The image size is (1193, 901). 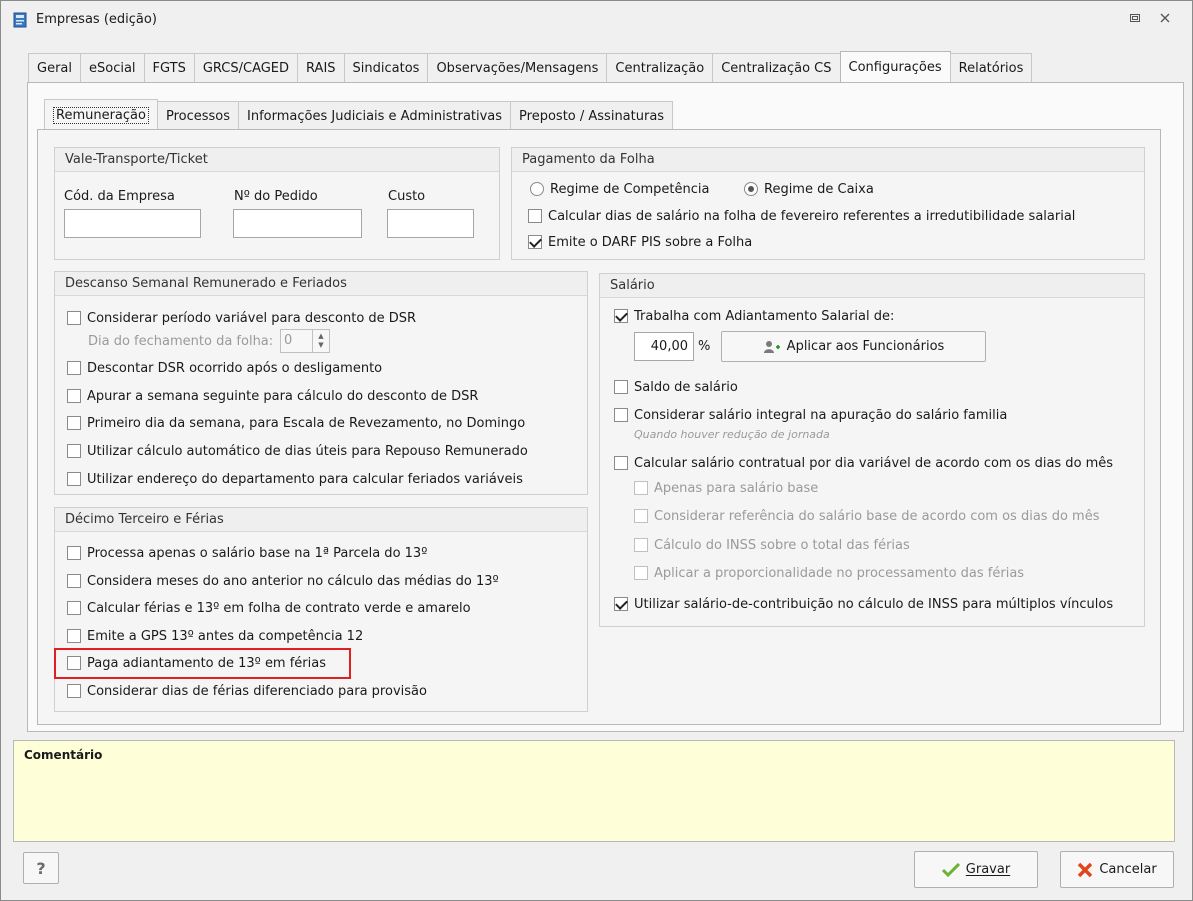 What do you see at coordinates (119, 196) in the screenshot?
I see `cod-empresa-label: Cód. da Empresa` at bounding box center [119, 196].